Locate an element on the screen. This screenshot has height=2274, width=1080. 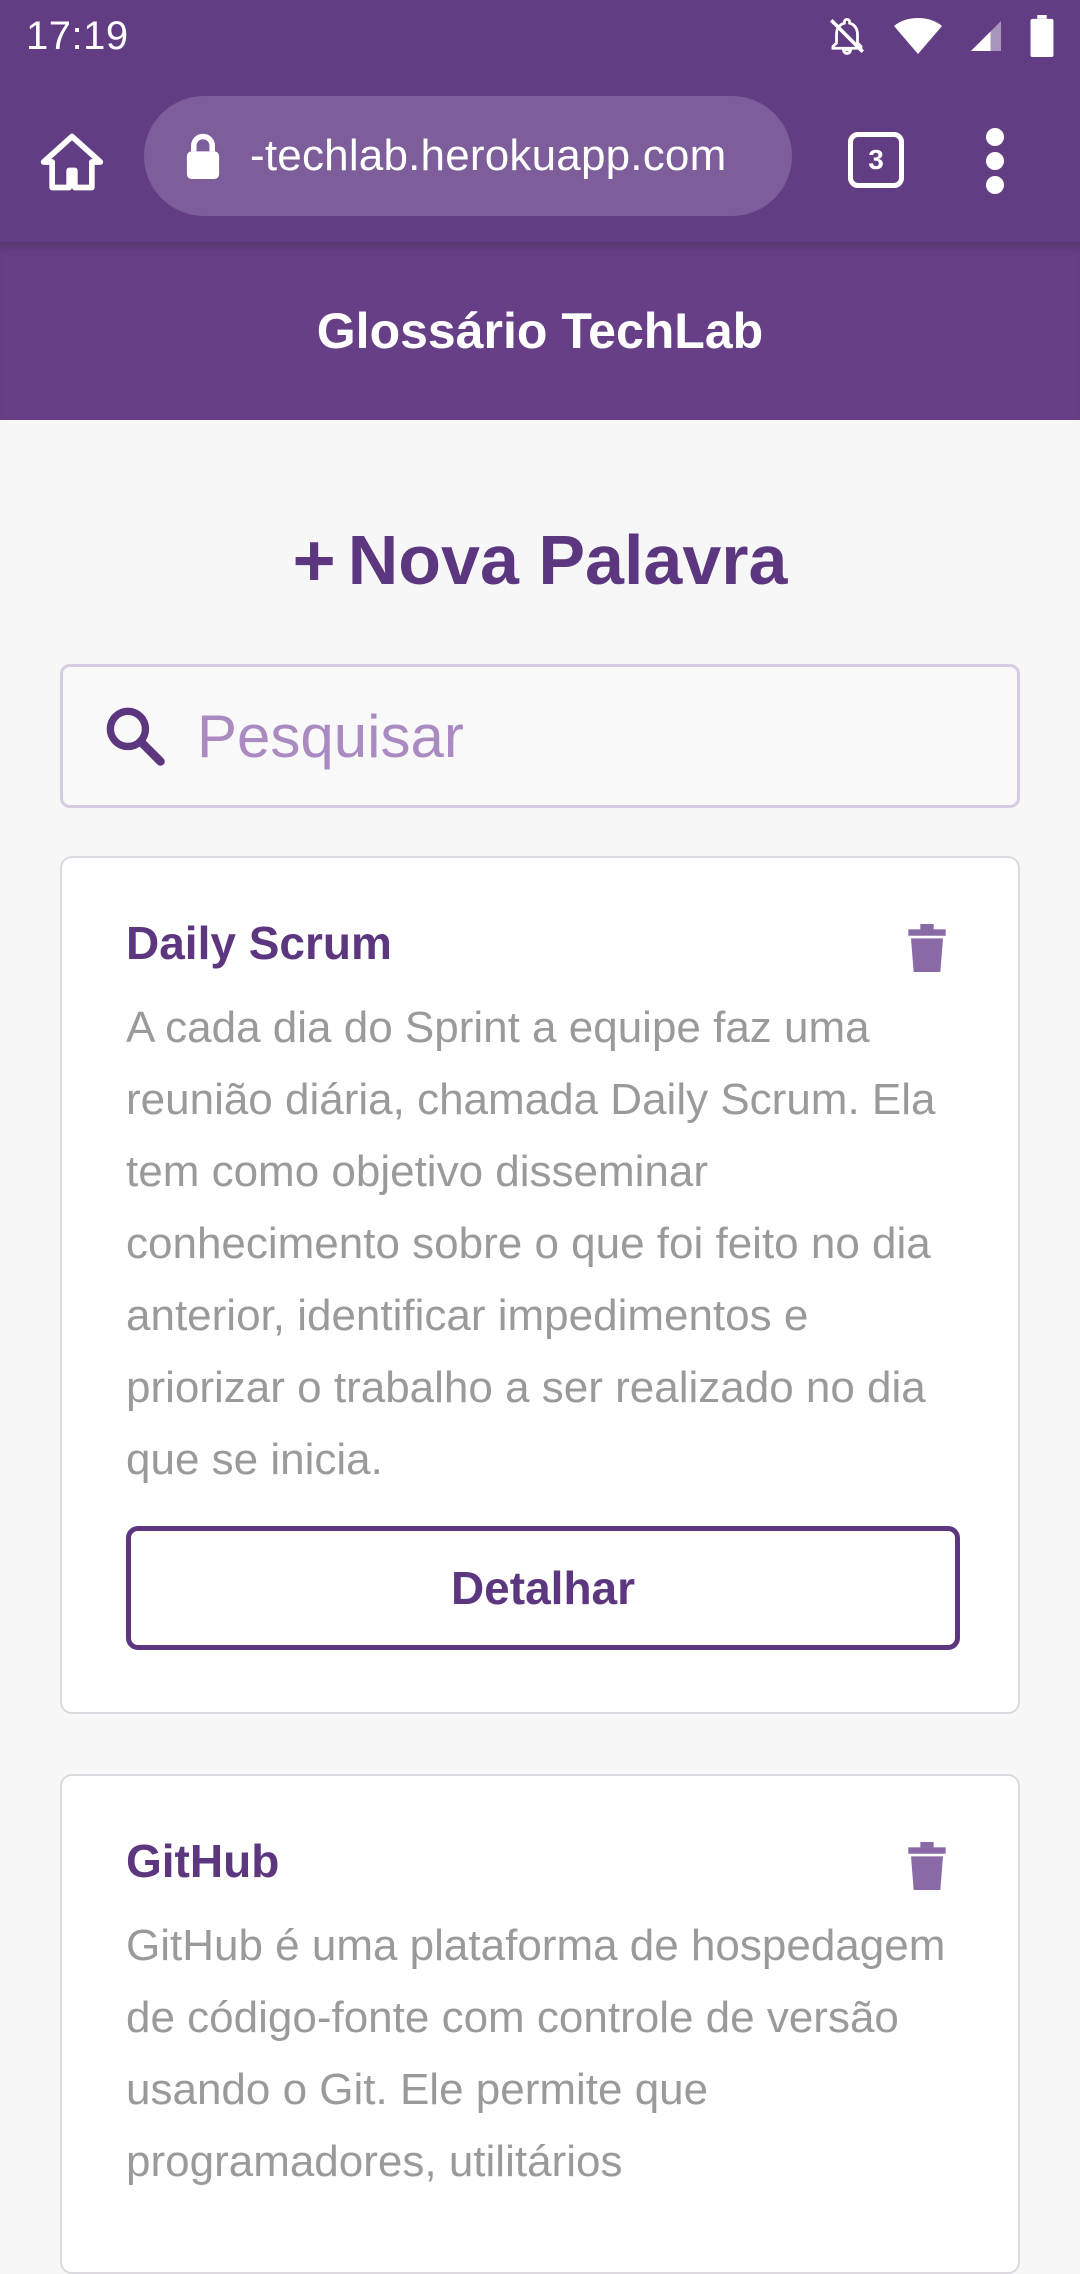
new-word-button: + Nova Palavra is located at coordinates (540, 560).